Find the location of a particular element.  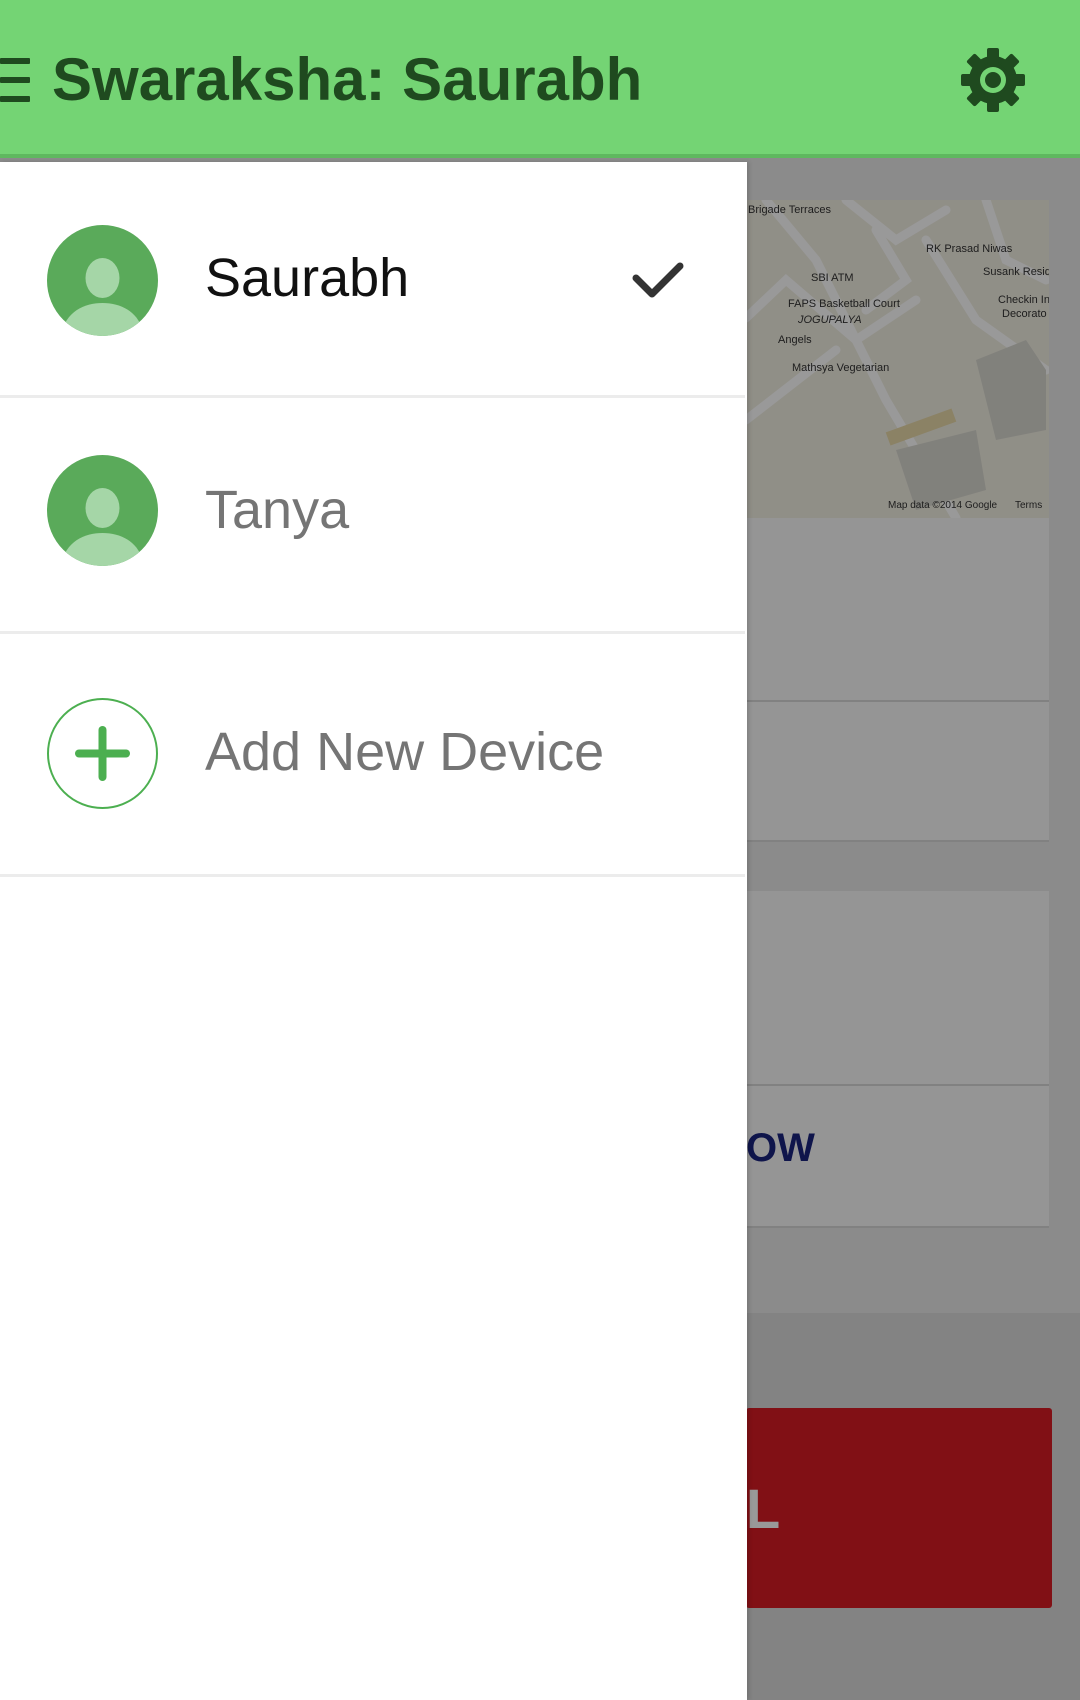

gear-icon is located at coordinates (993, 80).